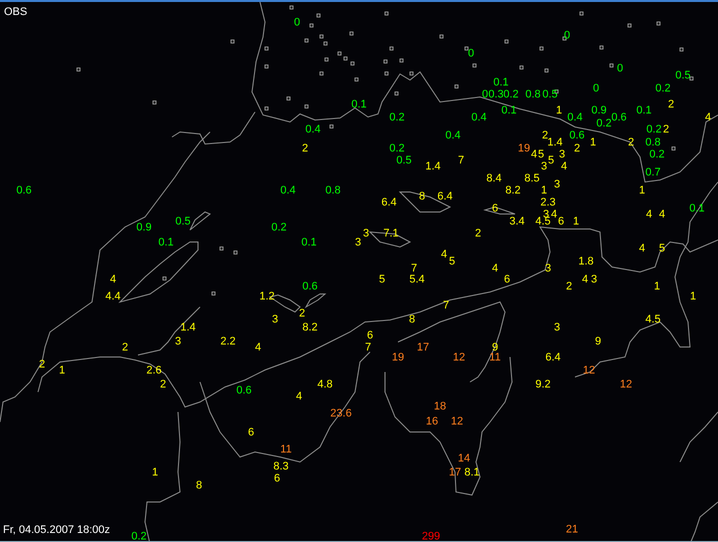  What do you see at coordinates (572, 530) in the screenshot?
I see `observation-value: 21` at bounding box center [572, 530].